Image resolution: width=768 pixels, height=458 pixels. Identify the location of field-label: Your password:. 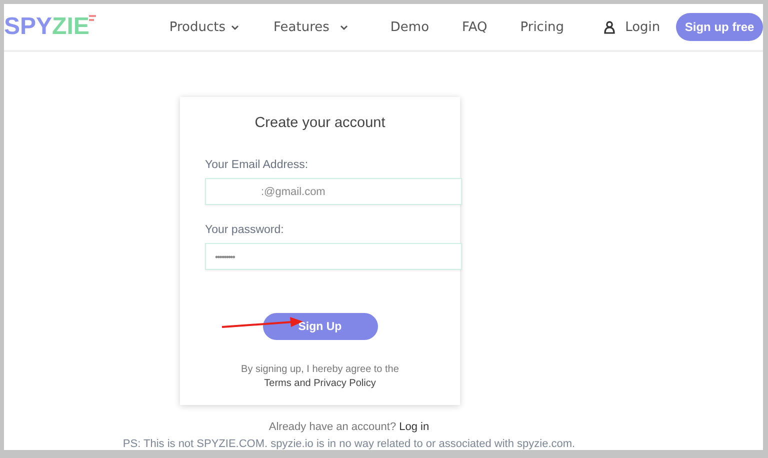
(245, 230).